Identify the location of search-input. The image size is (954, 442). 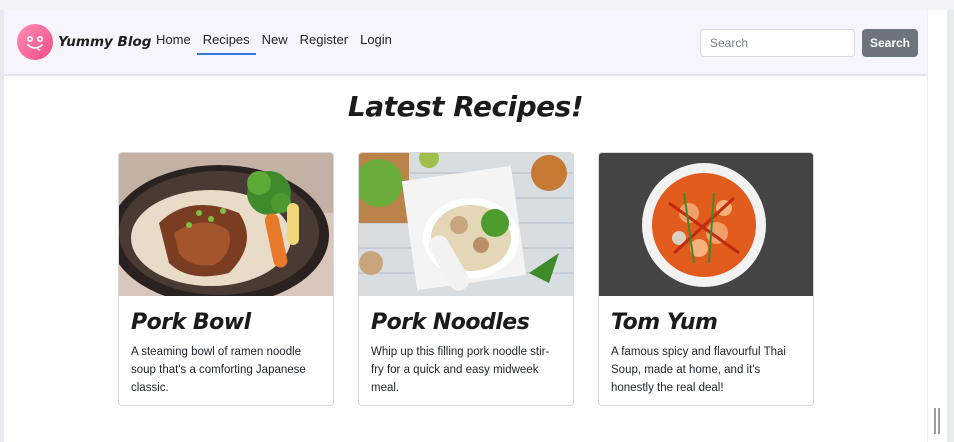
(777, 43).